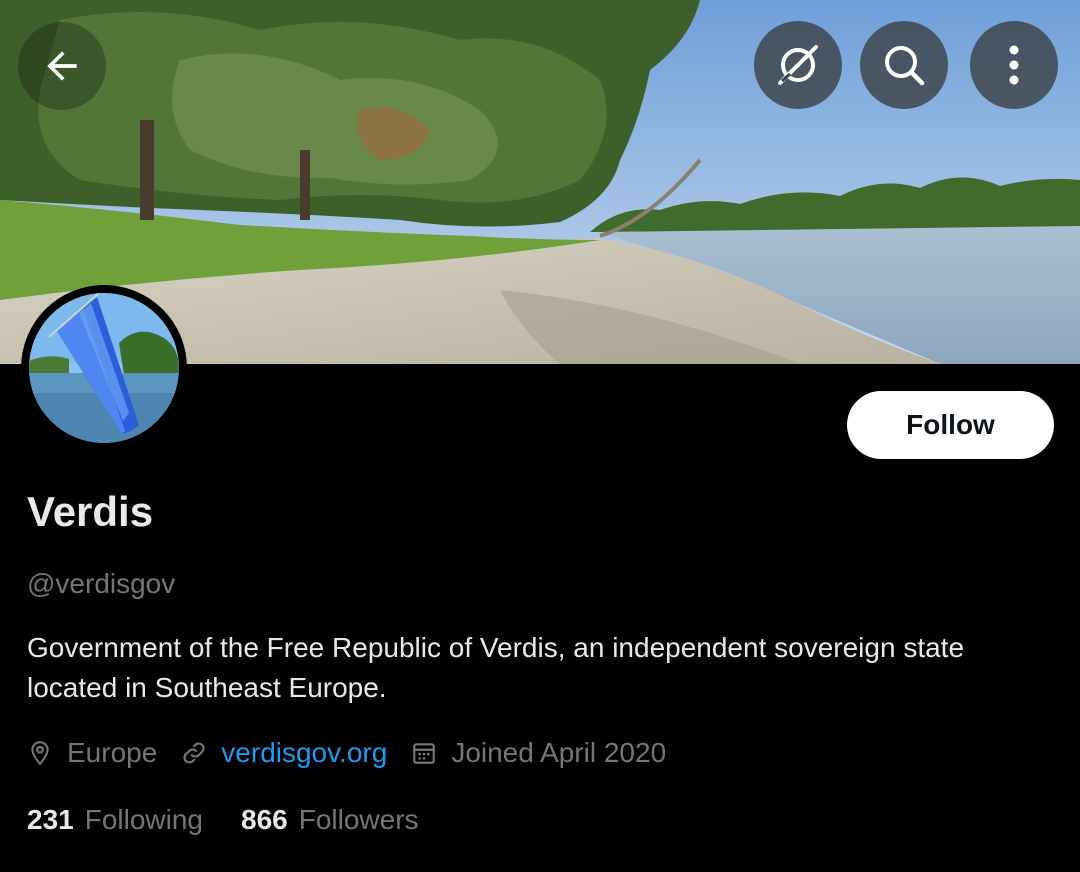 Image resolution: width=1080 pixels, height=872 pixels. I want to click on followers-count: 866, so click(264, 819).